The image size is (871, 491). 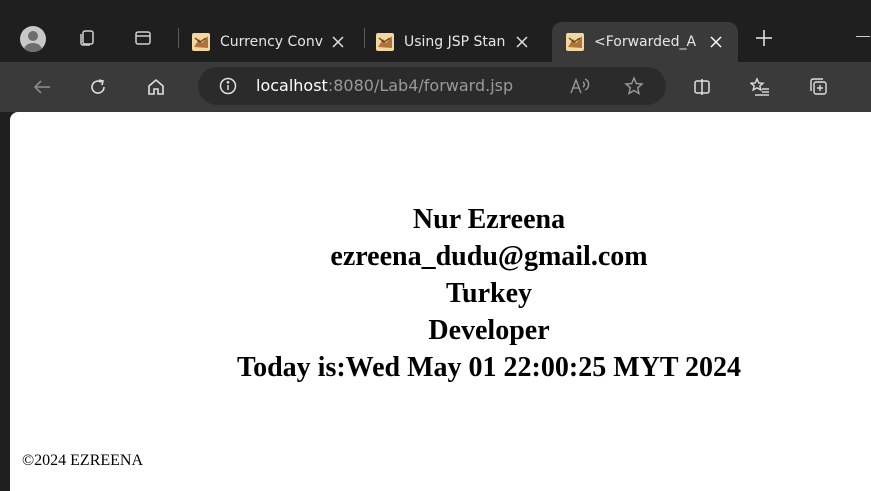 I want to click on split-screen-icon, so click(x=702, y=87).